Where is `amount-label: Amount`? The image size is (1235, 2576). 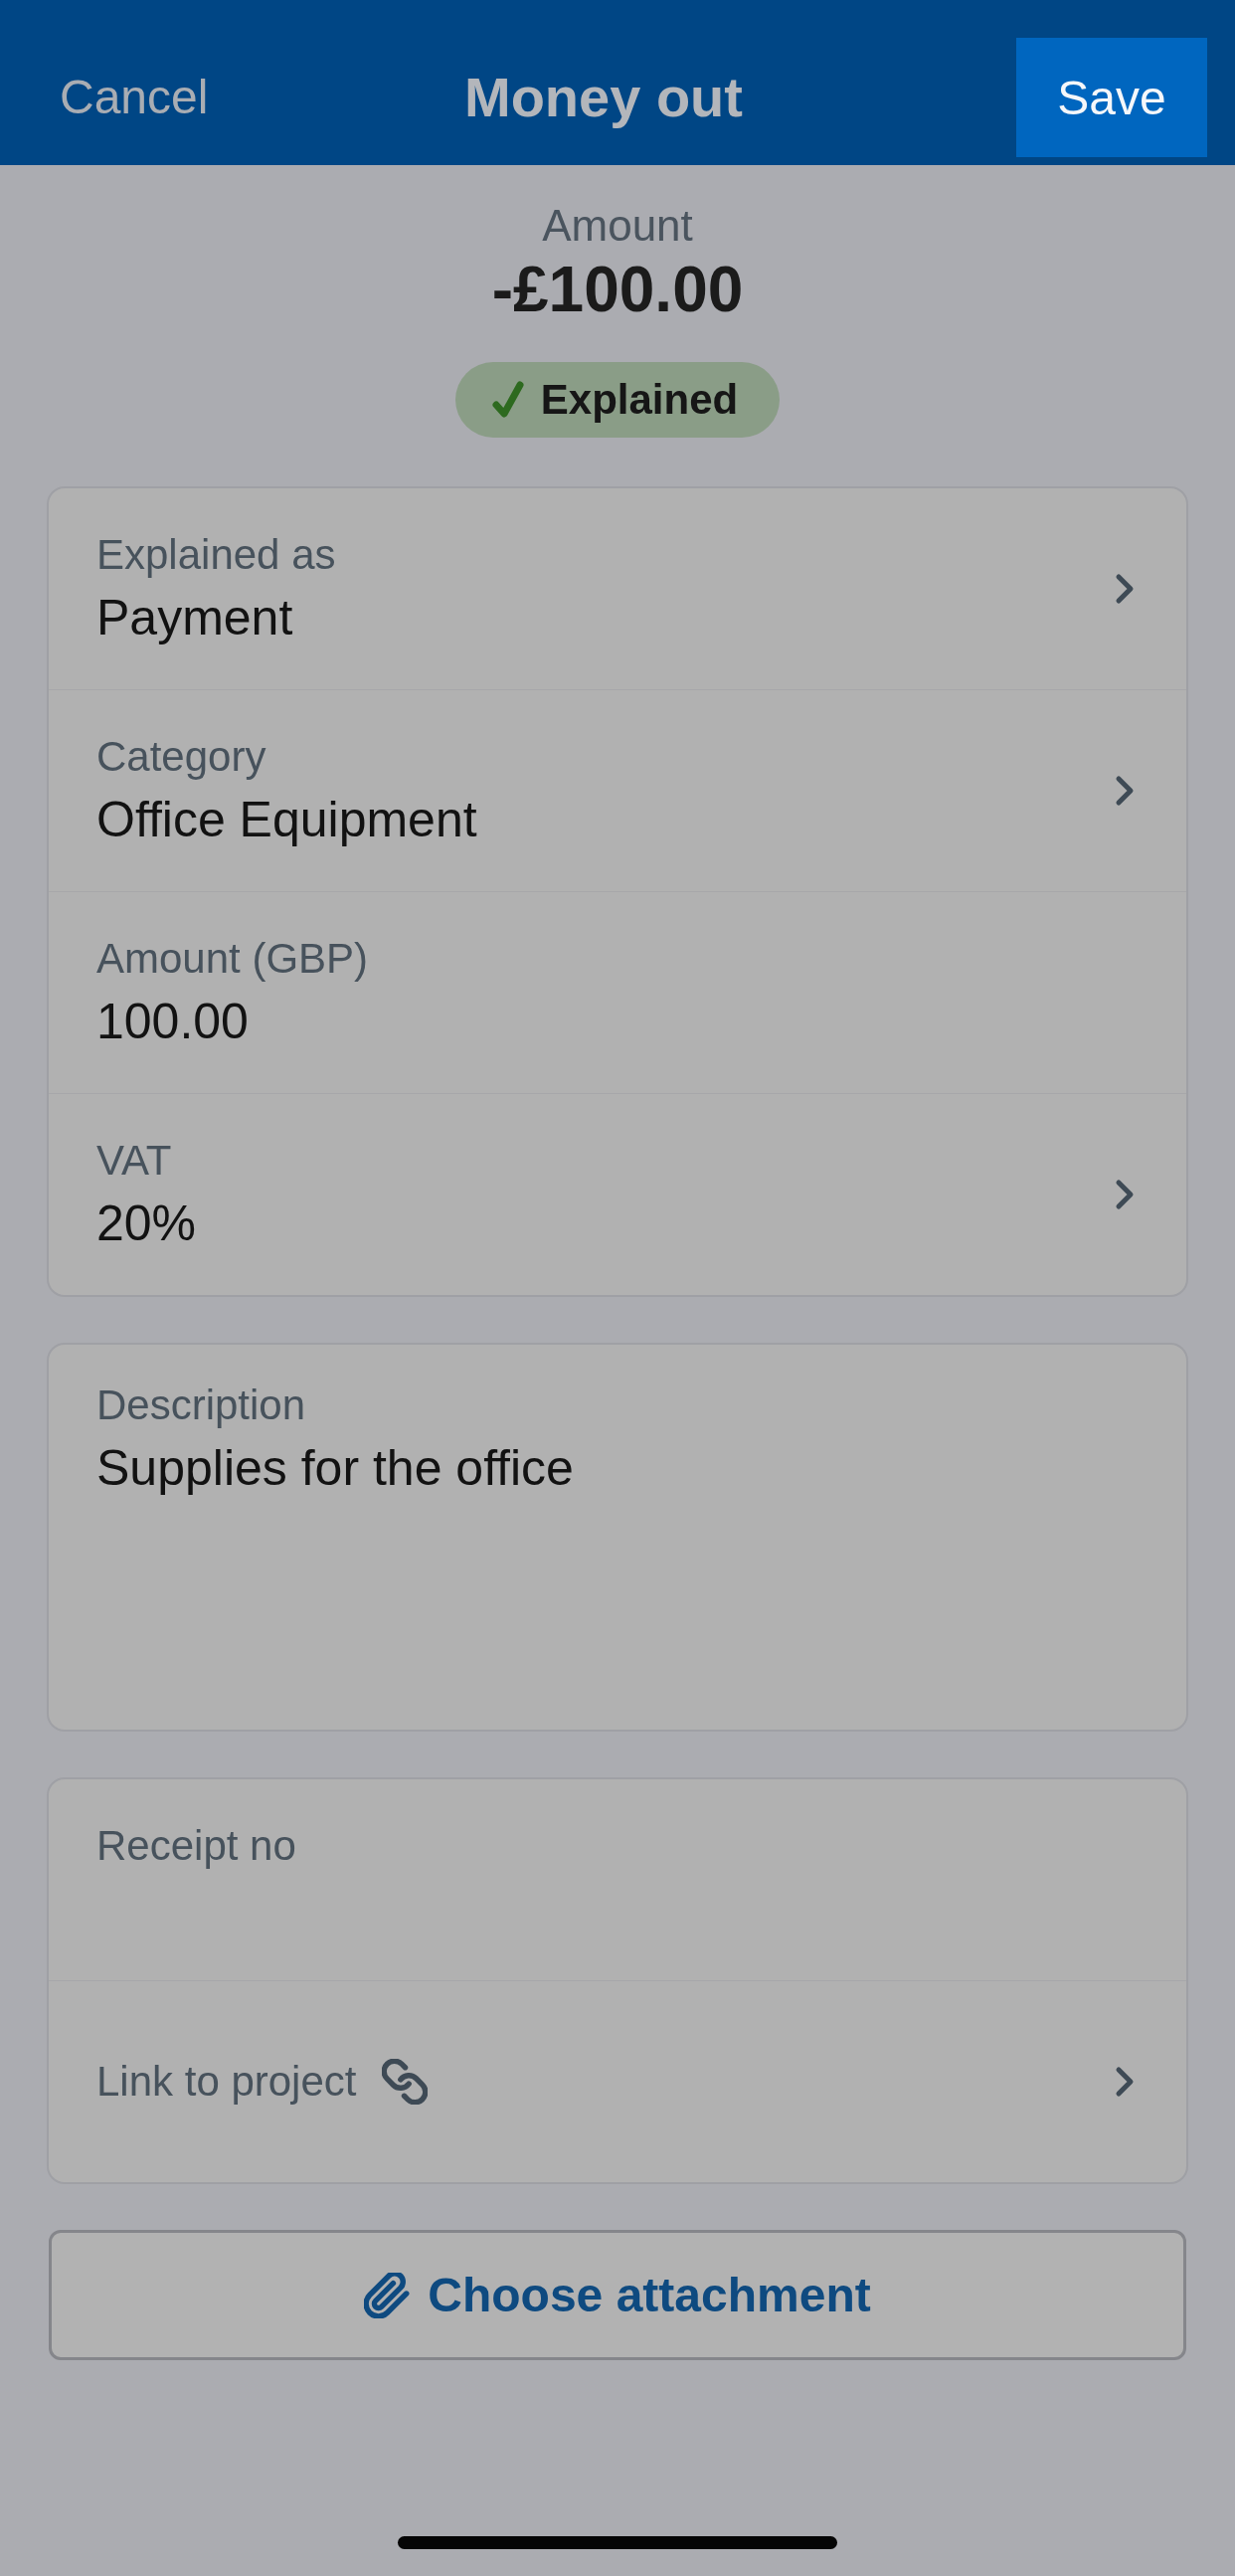 amount-label: Amount is located at coordinates (617, 226).